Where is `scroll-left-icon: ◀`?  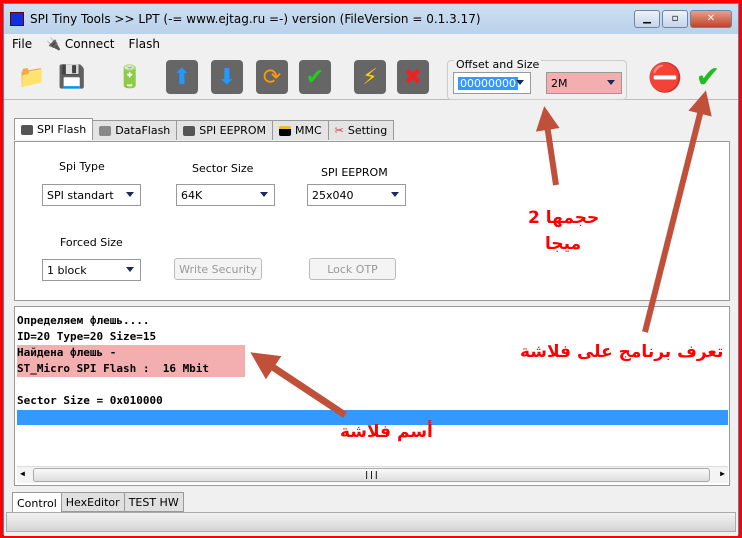
scroll-left-icon: ◀ is located at coordinates (22, 473).